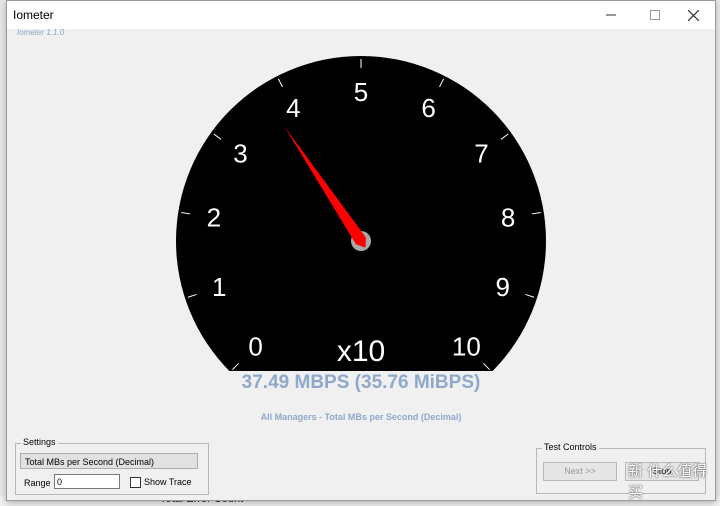  I want to click on gauge-scale-label: 0, so click(255, 346).